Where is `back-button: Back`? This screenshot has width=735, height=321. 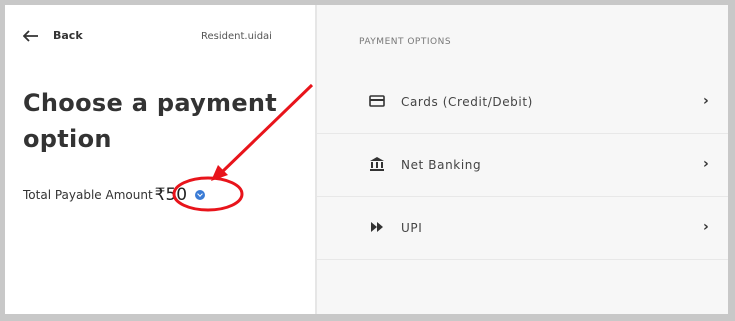 back-button: Back is located at coordinates (53, 35).